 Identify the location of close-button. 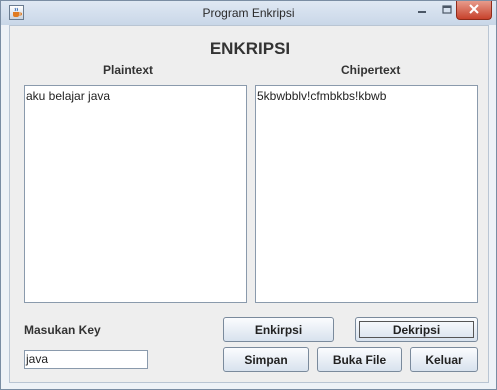
(474, 10).